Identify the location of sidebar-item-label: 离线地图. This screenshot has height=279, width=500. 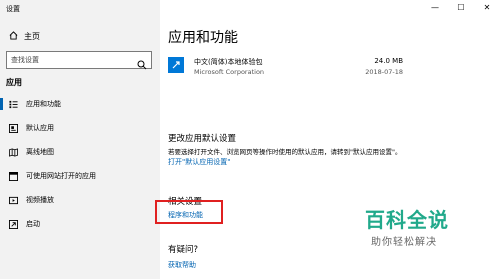
(40, 152).